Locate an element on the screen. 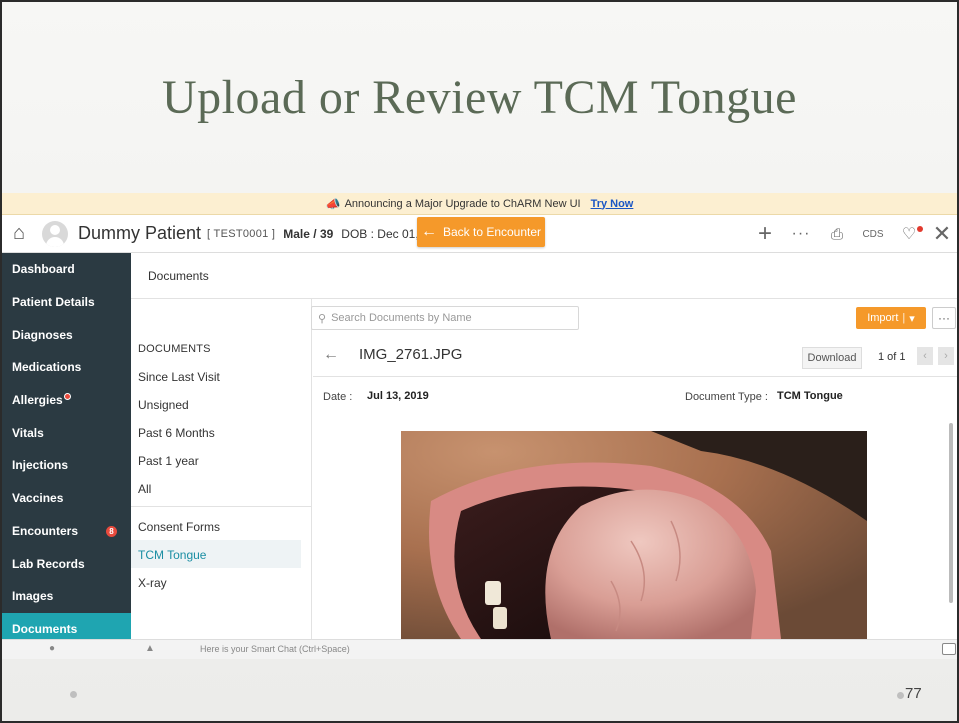 Image resolution: width=959 pixels, height=723 pixels. pager-text: 1 of 1 is located at coordinates (892, 357).